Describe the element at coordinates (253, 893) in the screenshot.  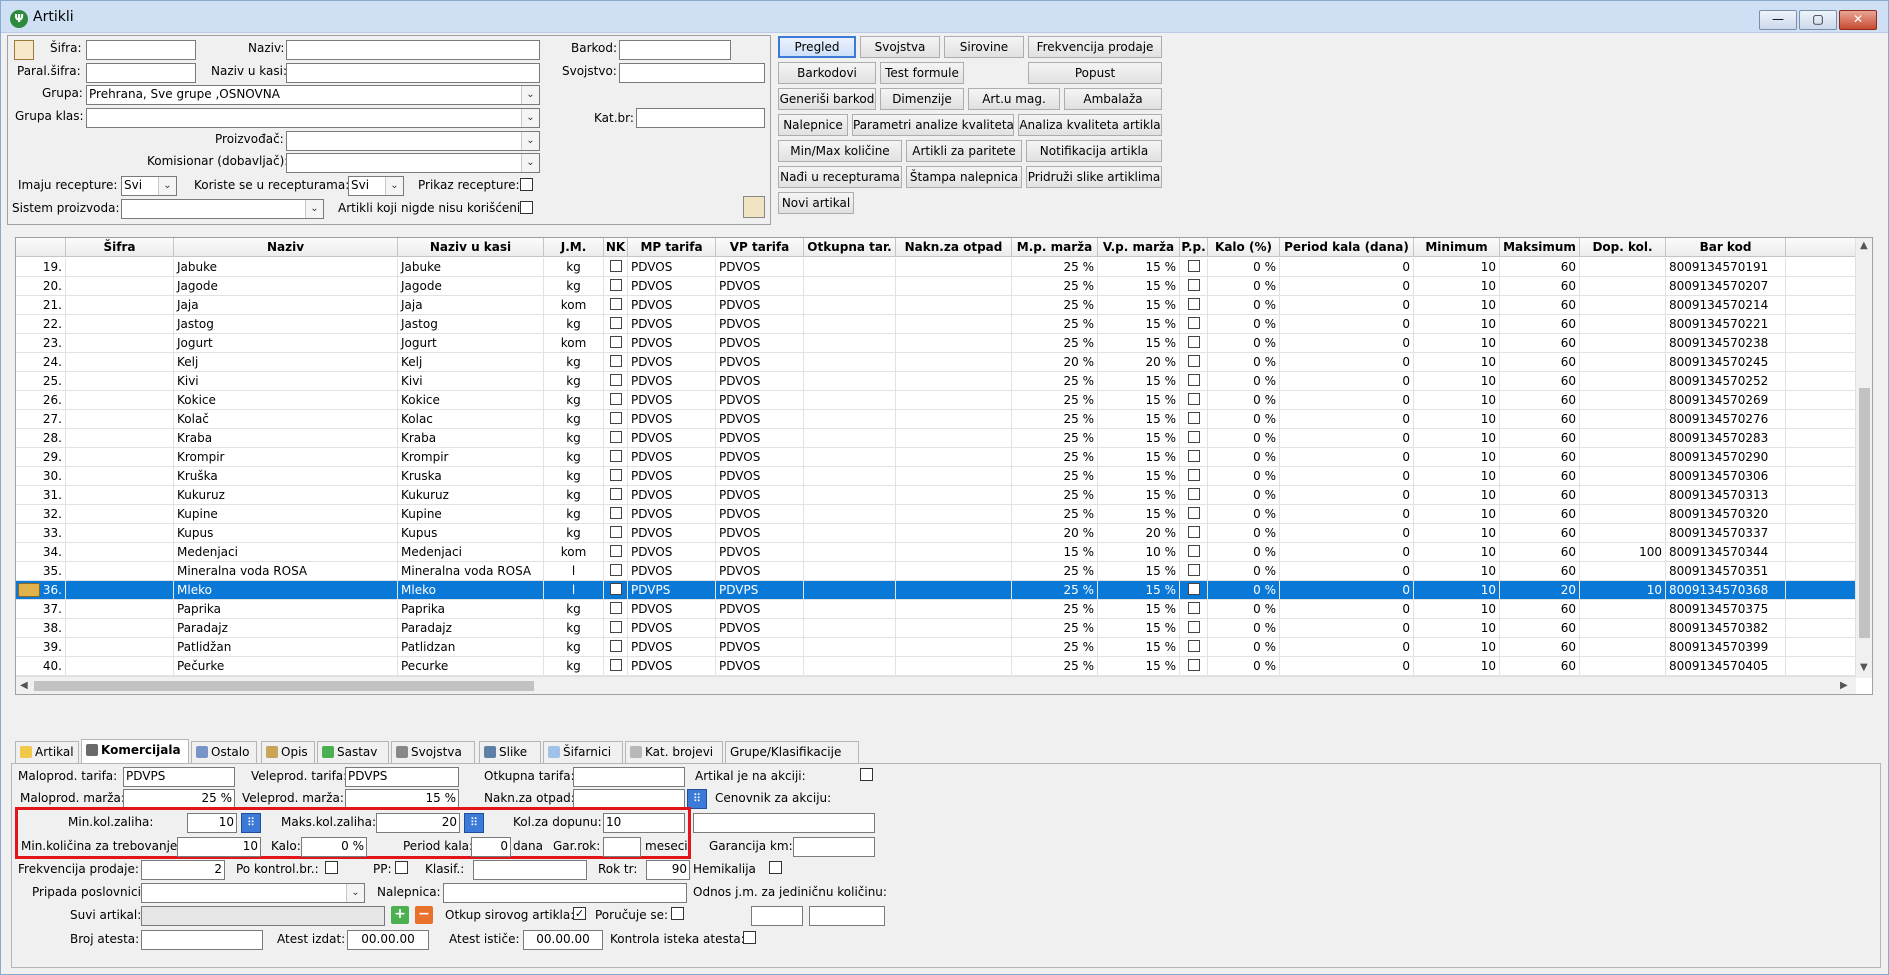
I see `pripada-poslovnici-combo: ⌄` at that location.